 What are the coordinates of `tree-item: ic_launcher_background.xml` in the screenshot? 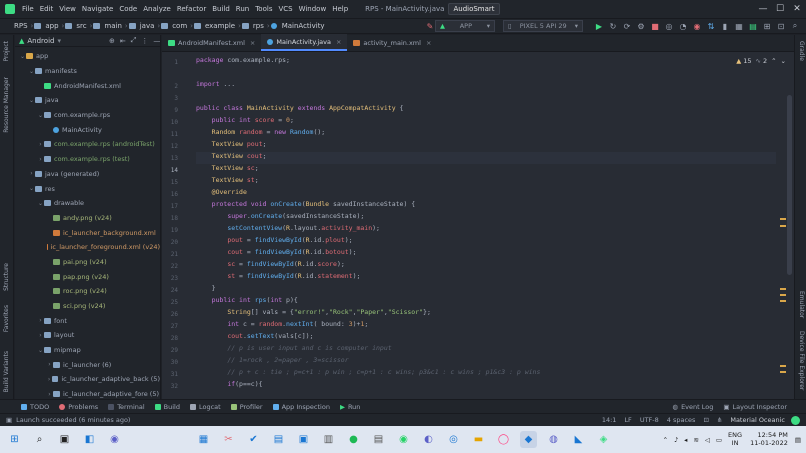 It's located at (87, 232).